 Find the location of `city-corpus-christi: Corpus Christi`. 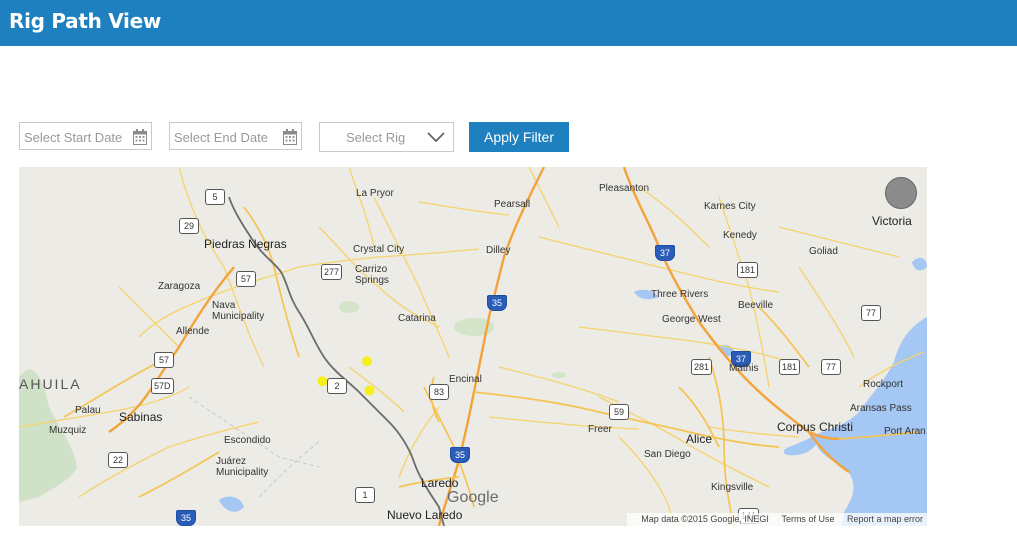

city-corpus-christi: Corpus Christi is located at coordinates (815, 427).